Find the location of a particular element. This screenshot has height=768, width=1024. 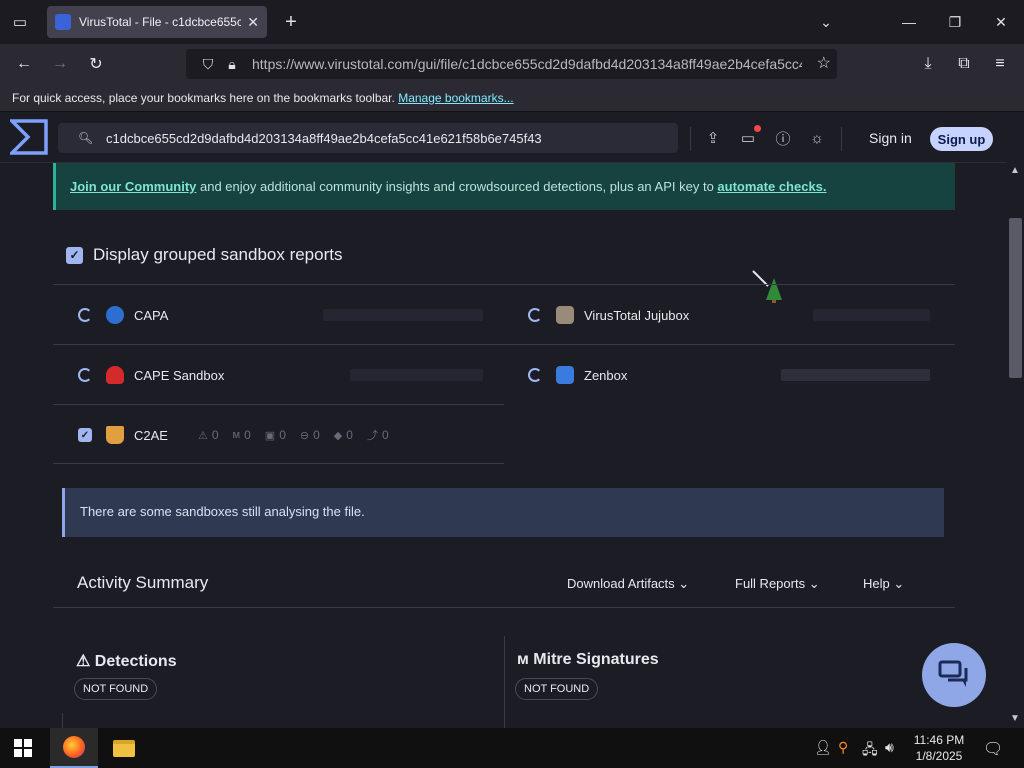

user-tray-icon: 👤︎ is located at coordinates (823, 747).